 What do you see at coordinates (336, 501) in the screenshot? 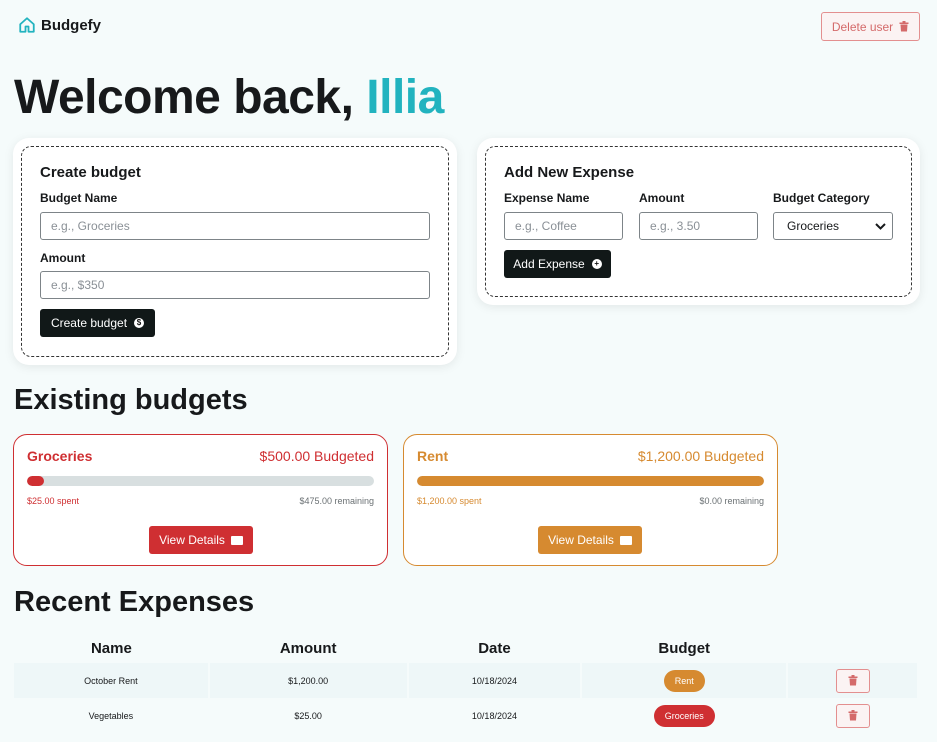
I see `budget-remaining: $475.00 remaining` at bounding box center [336, 501].